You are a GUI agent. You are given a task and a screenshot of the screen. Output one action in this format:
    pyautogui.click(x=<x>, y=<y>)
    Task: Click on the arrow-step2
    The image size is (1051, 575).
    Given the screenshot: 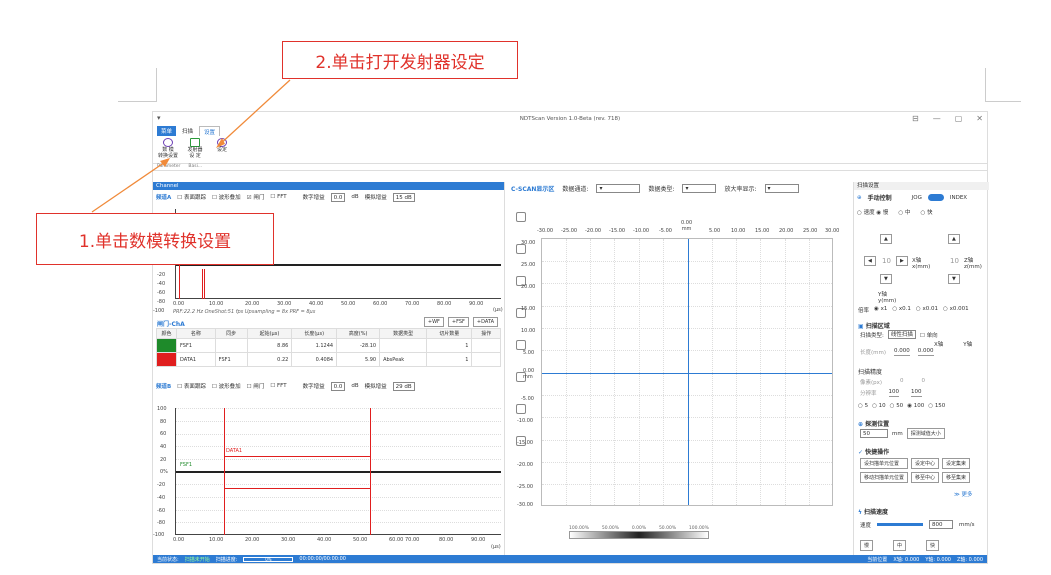 What is the action you would take?
    pyautogui.click(x=254, y=113)
    